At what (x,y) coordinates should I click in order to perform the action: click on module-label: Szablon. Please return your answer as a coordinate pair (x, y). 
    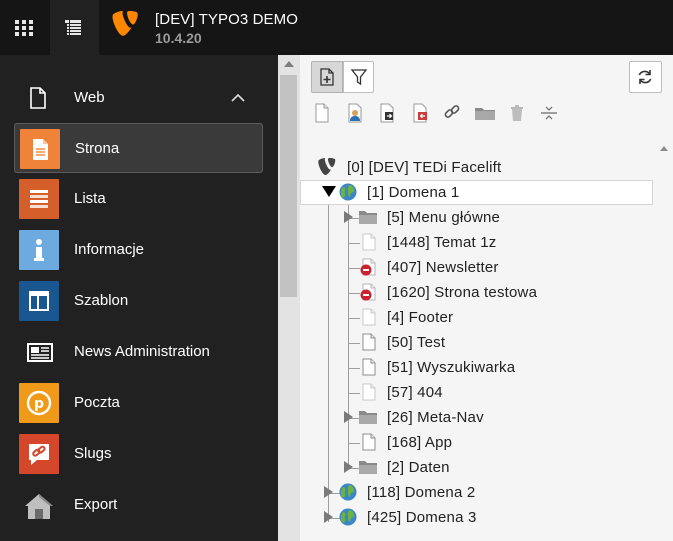
    Looking at the image, I should click on (101, 300).